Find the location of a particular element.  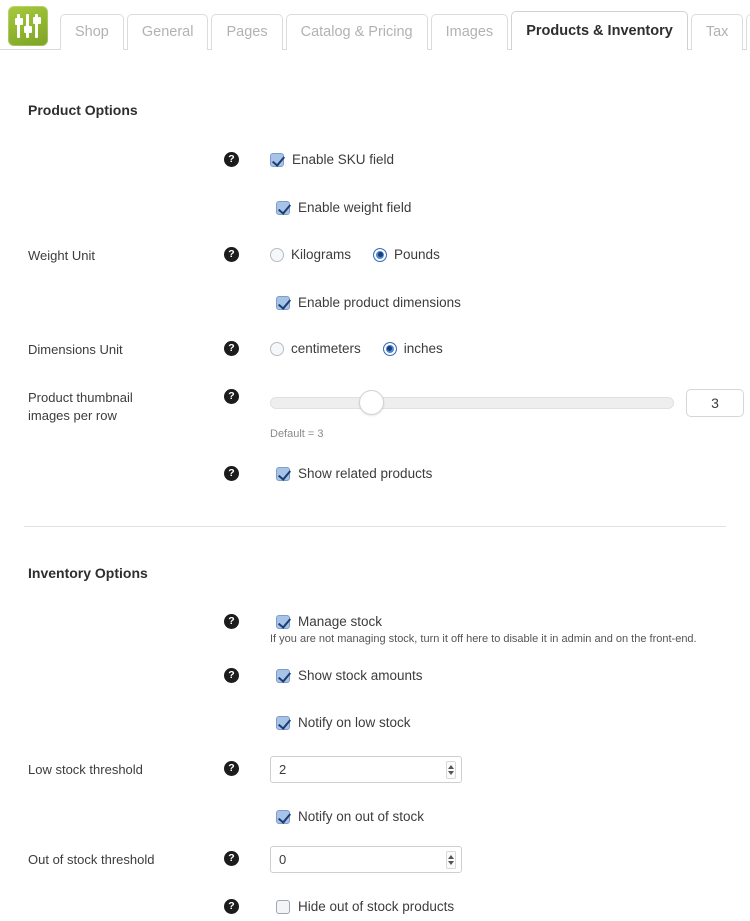

control-thumbnails-per-row: 3 Default = 3 is located at coordinates (510, 414).